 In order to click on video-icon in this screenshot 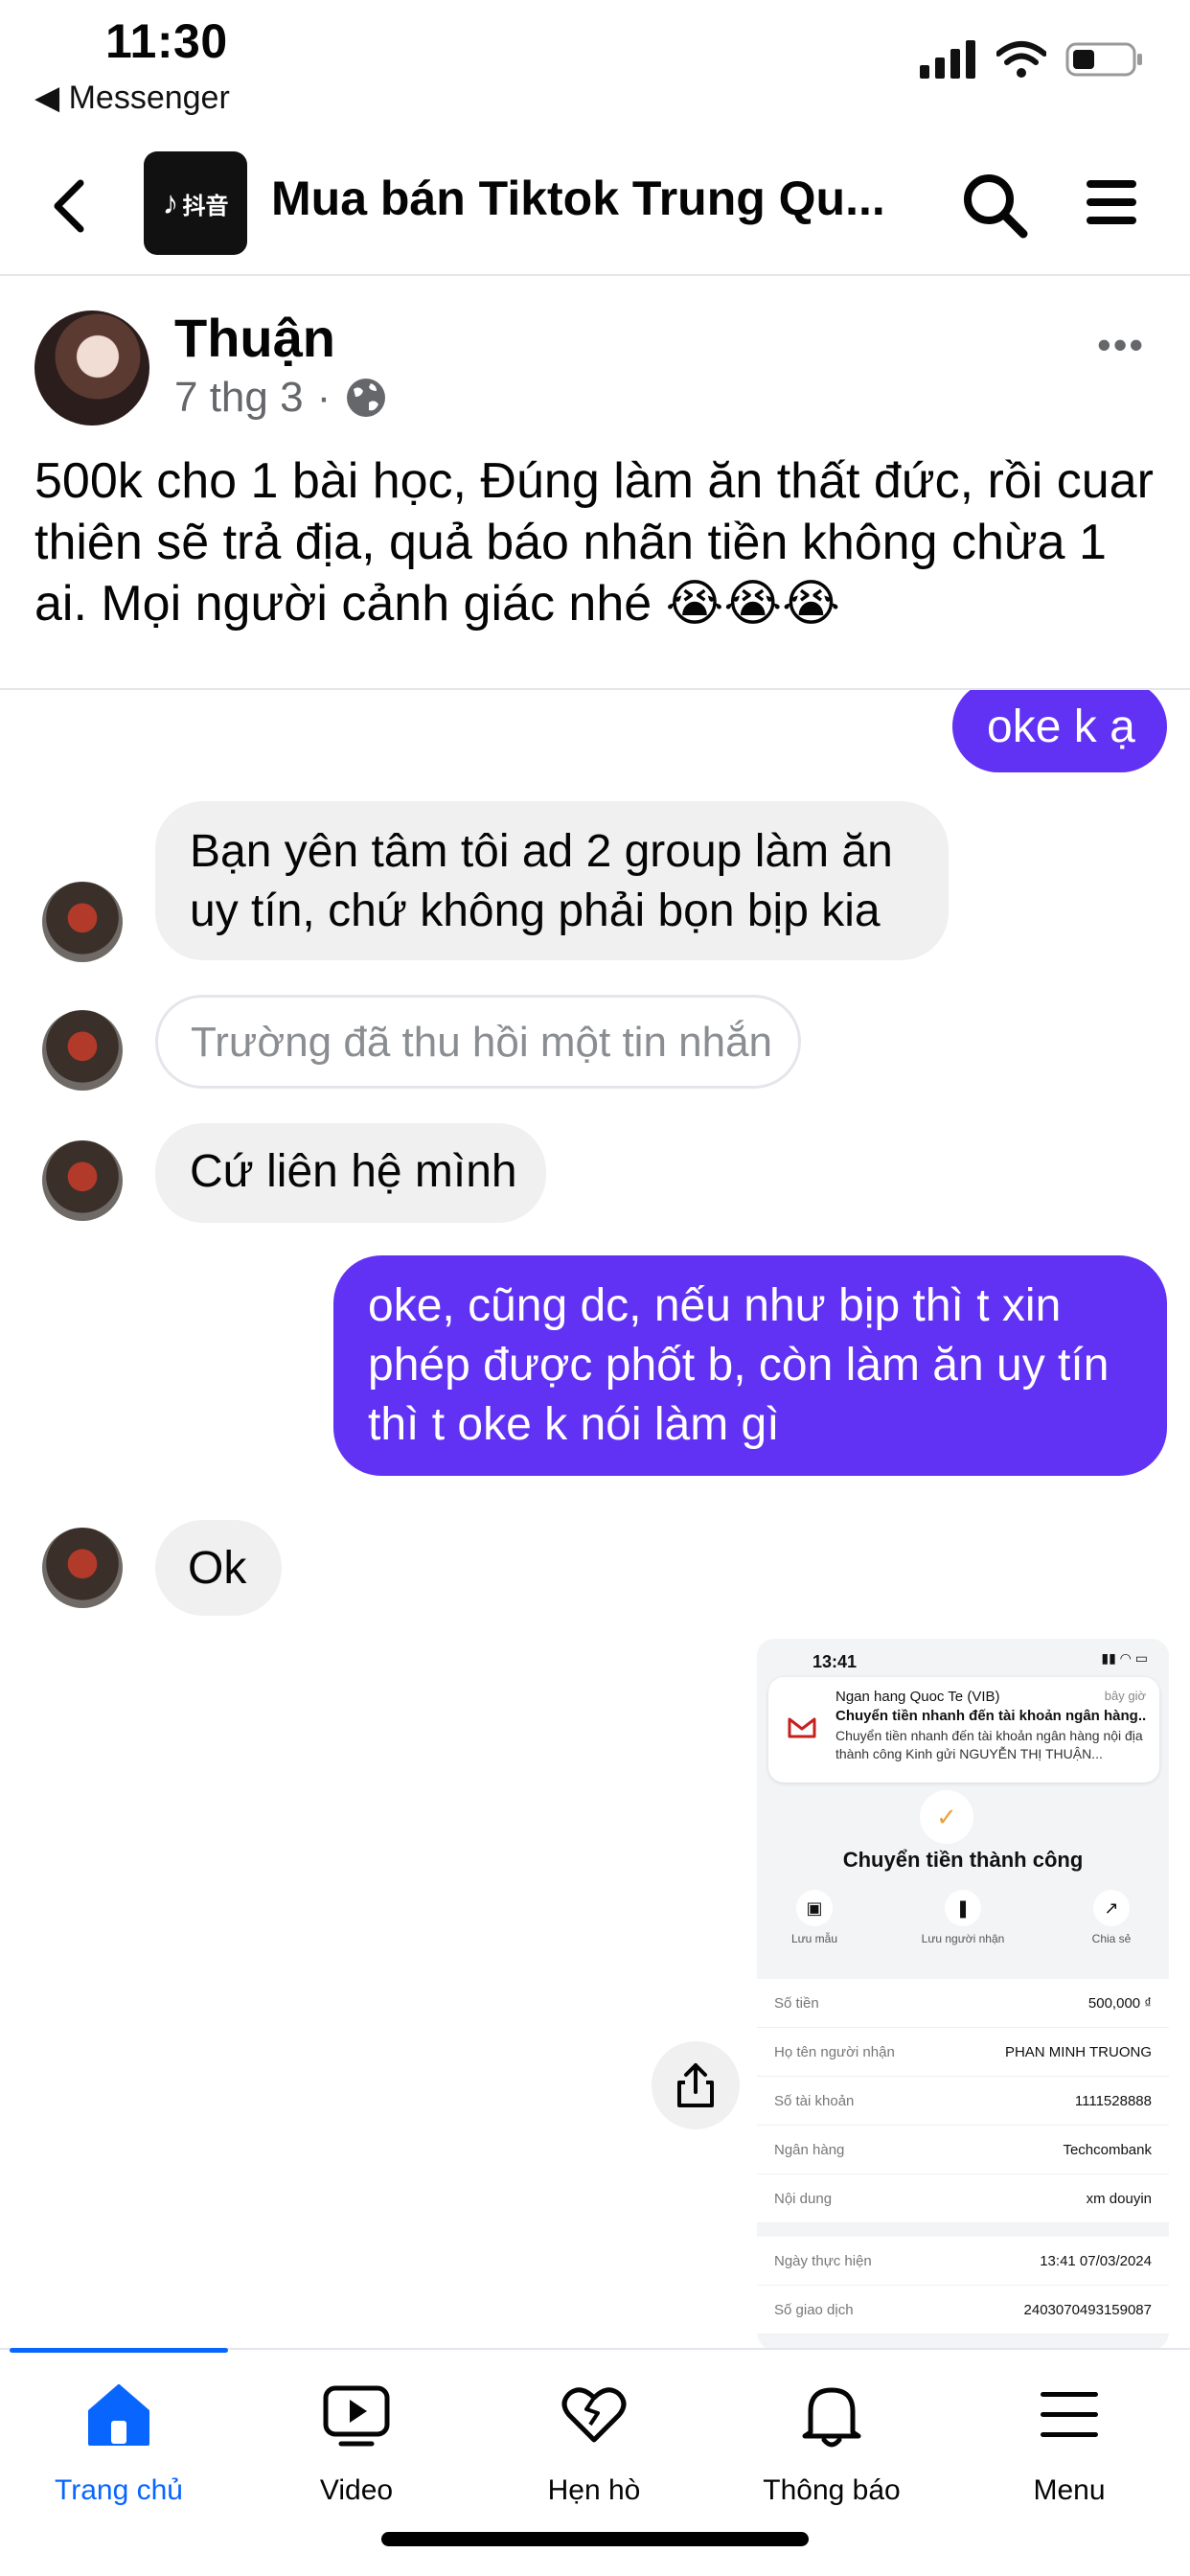, I will do `click(357, 2415)`.